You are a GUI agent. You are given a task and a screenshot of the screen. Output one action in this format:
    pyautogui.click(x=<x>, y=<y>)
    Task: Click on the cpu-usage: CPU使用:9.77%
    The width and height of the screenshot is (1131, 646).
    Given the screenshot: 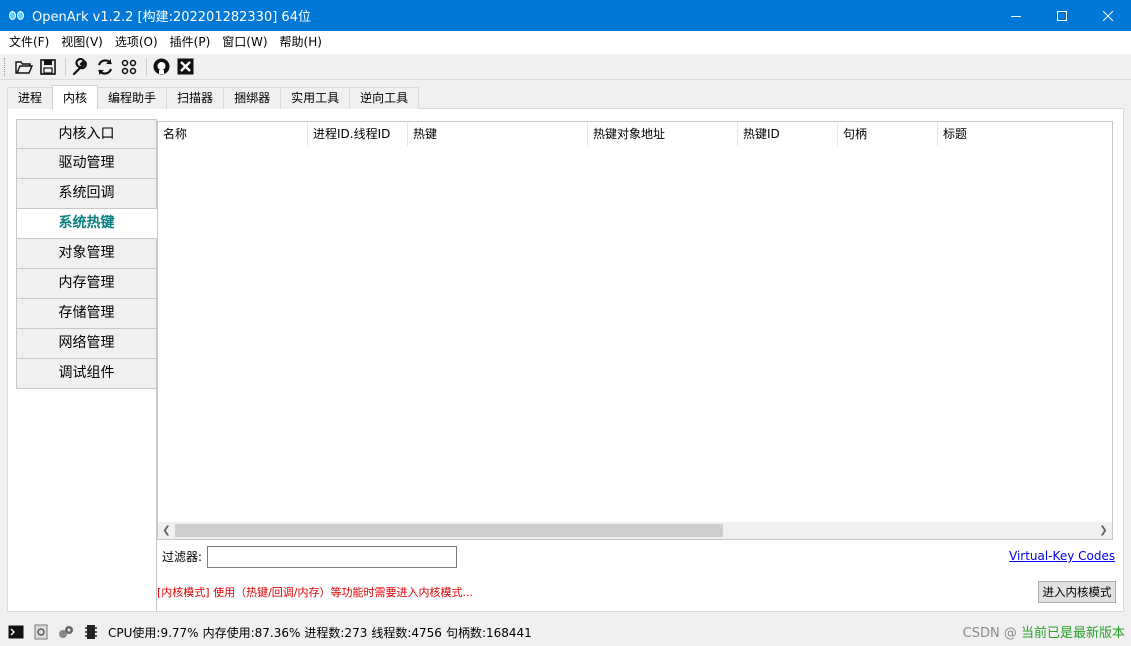 What is the action you would take?
    pyautogui.click(x=153, y=632)
    